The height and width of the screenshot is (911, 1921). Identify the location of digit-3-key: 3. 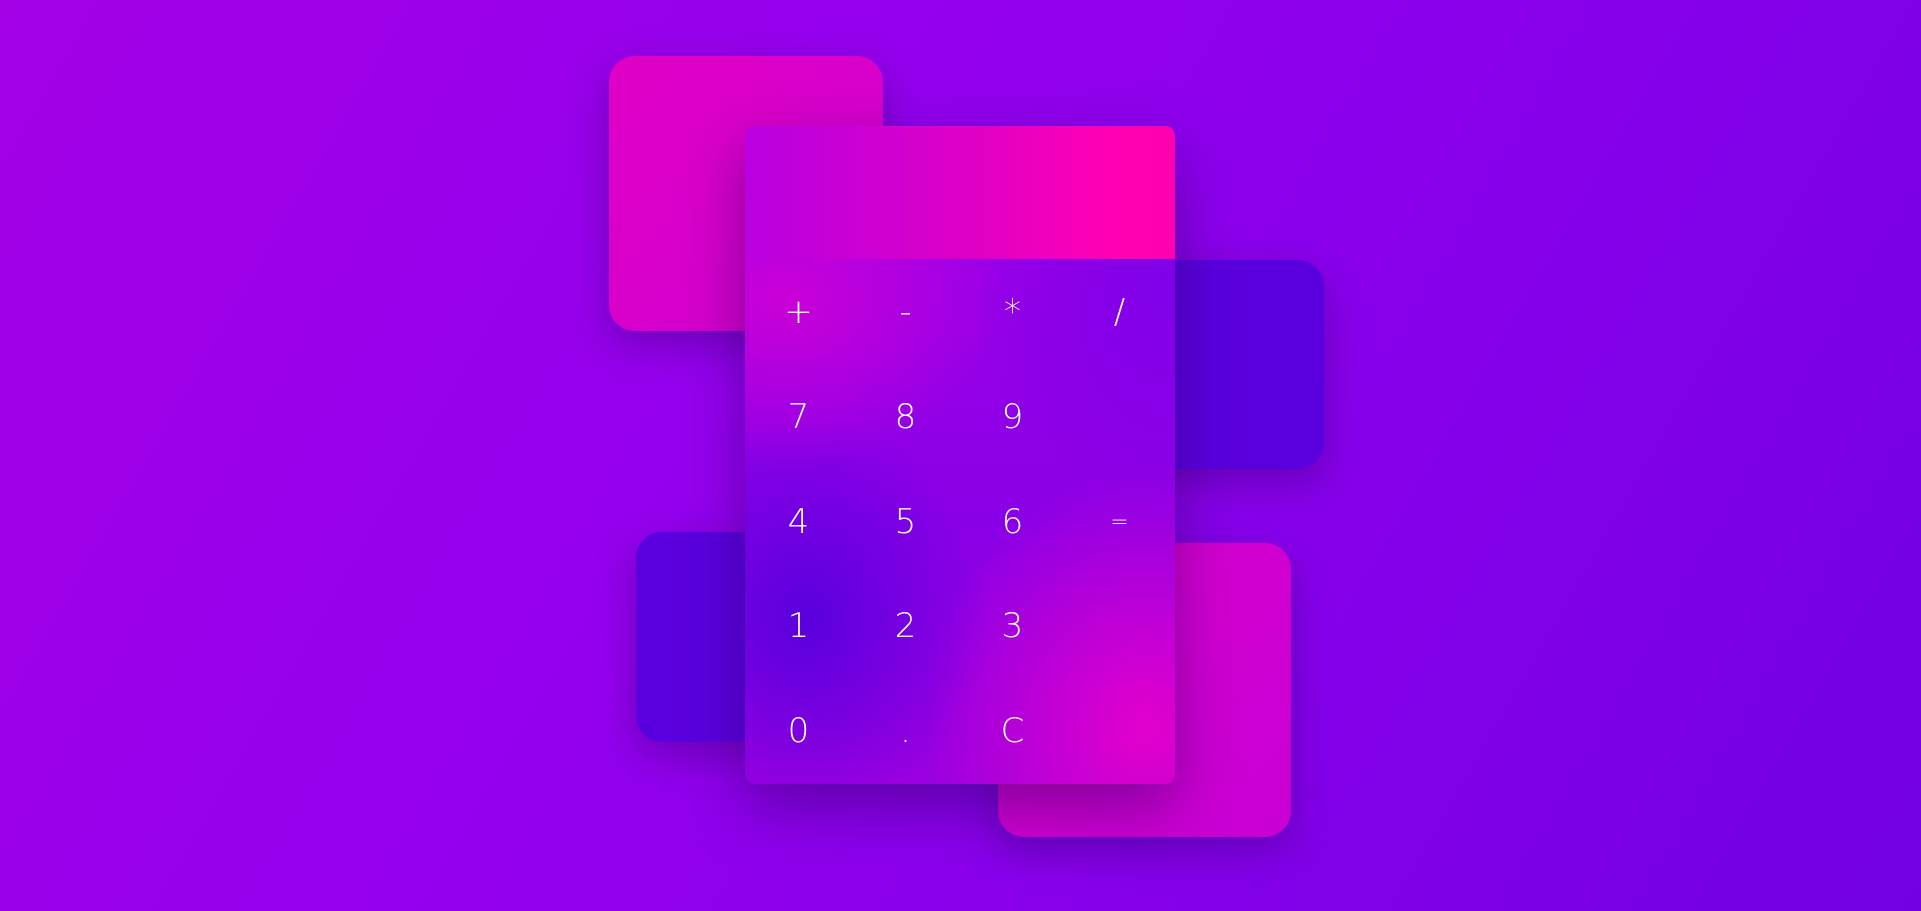
(1012, 626).